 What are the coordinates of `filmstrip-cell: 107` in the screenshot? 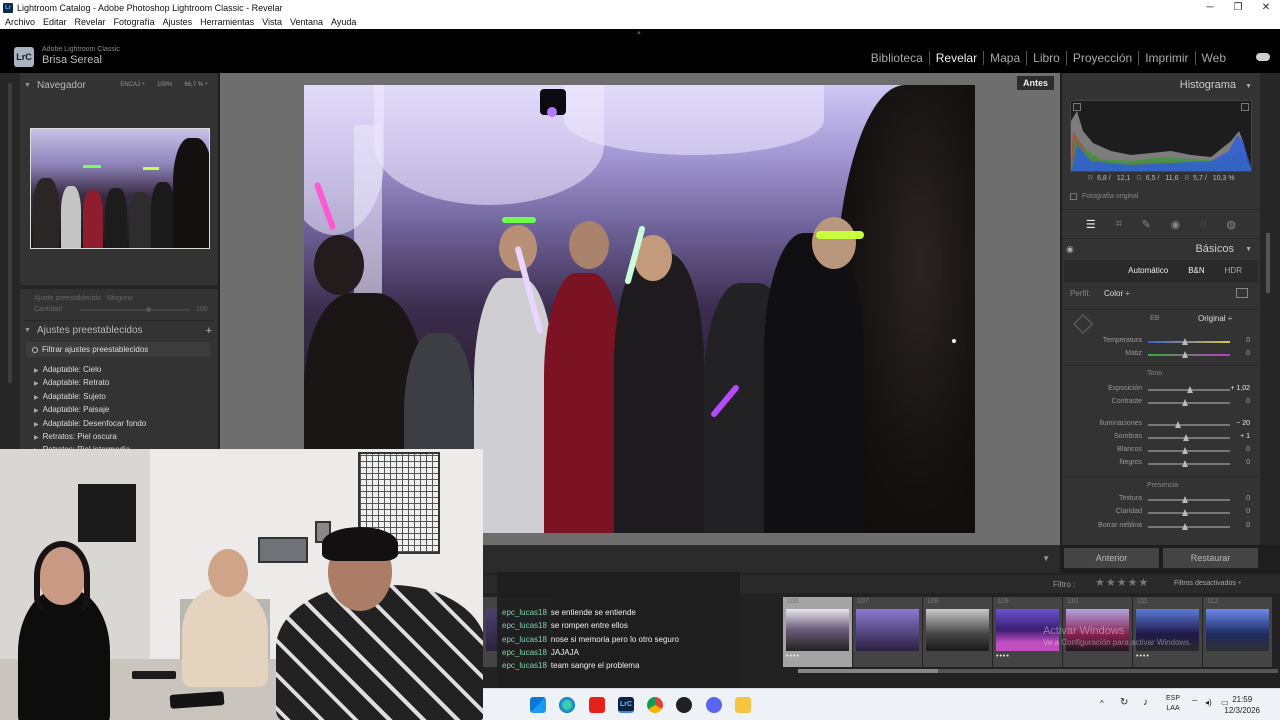 It's located at (887, 632).